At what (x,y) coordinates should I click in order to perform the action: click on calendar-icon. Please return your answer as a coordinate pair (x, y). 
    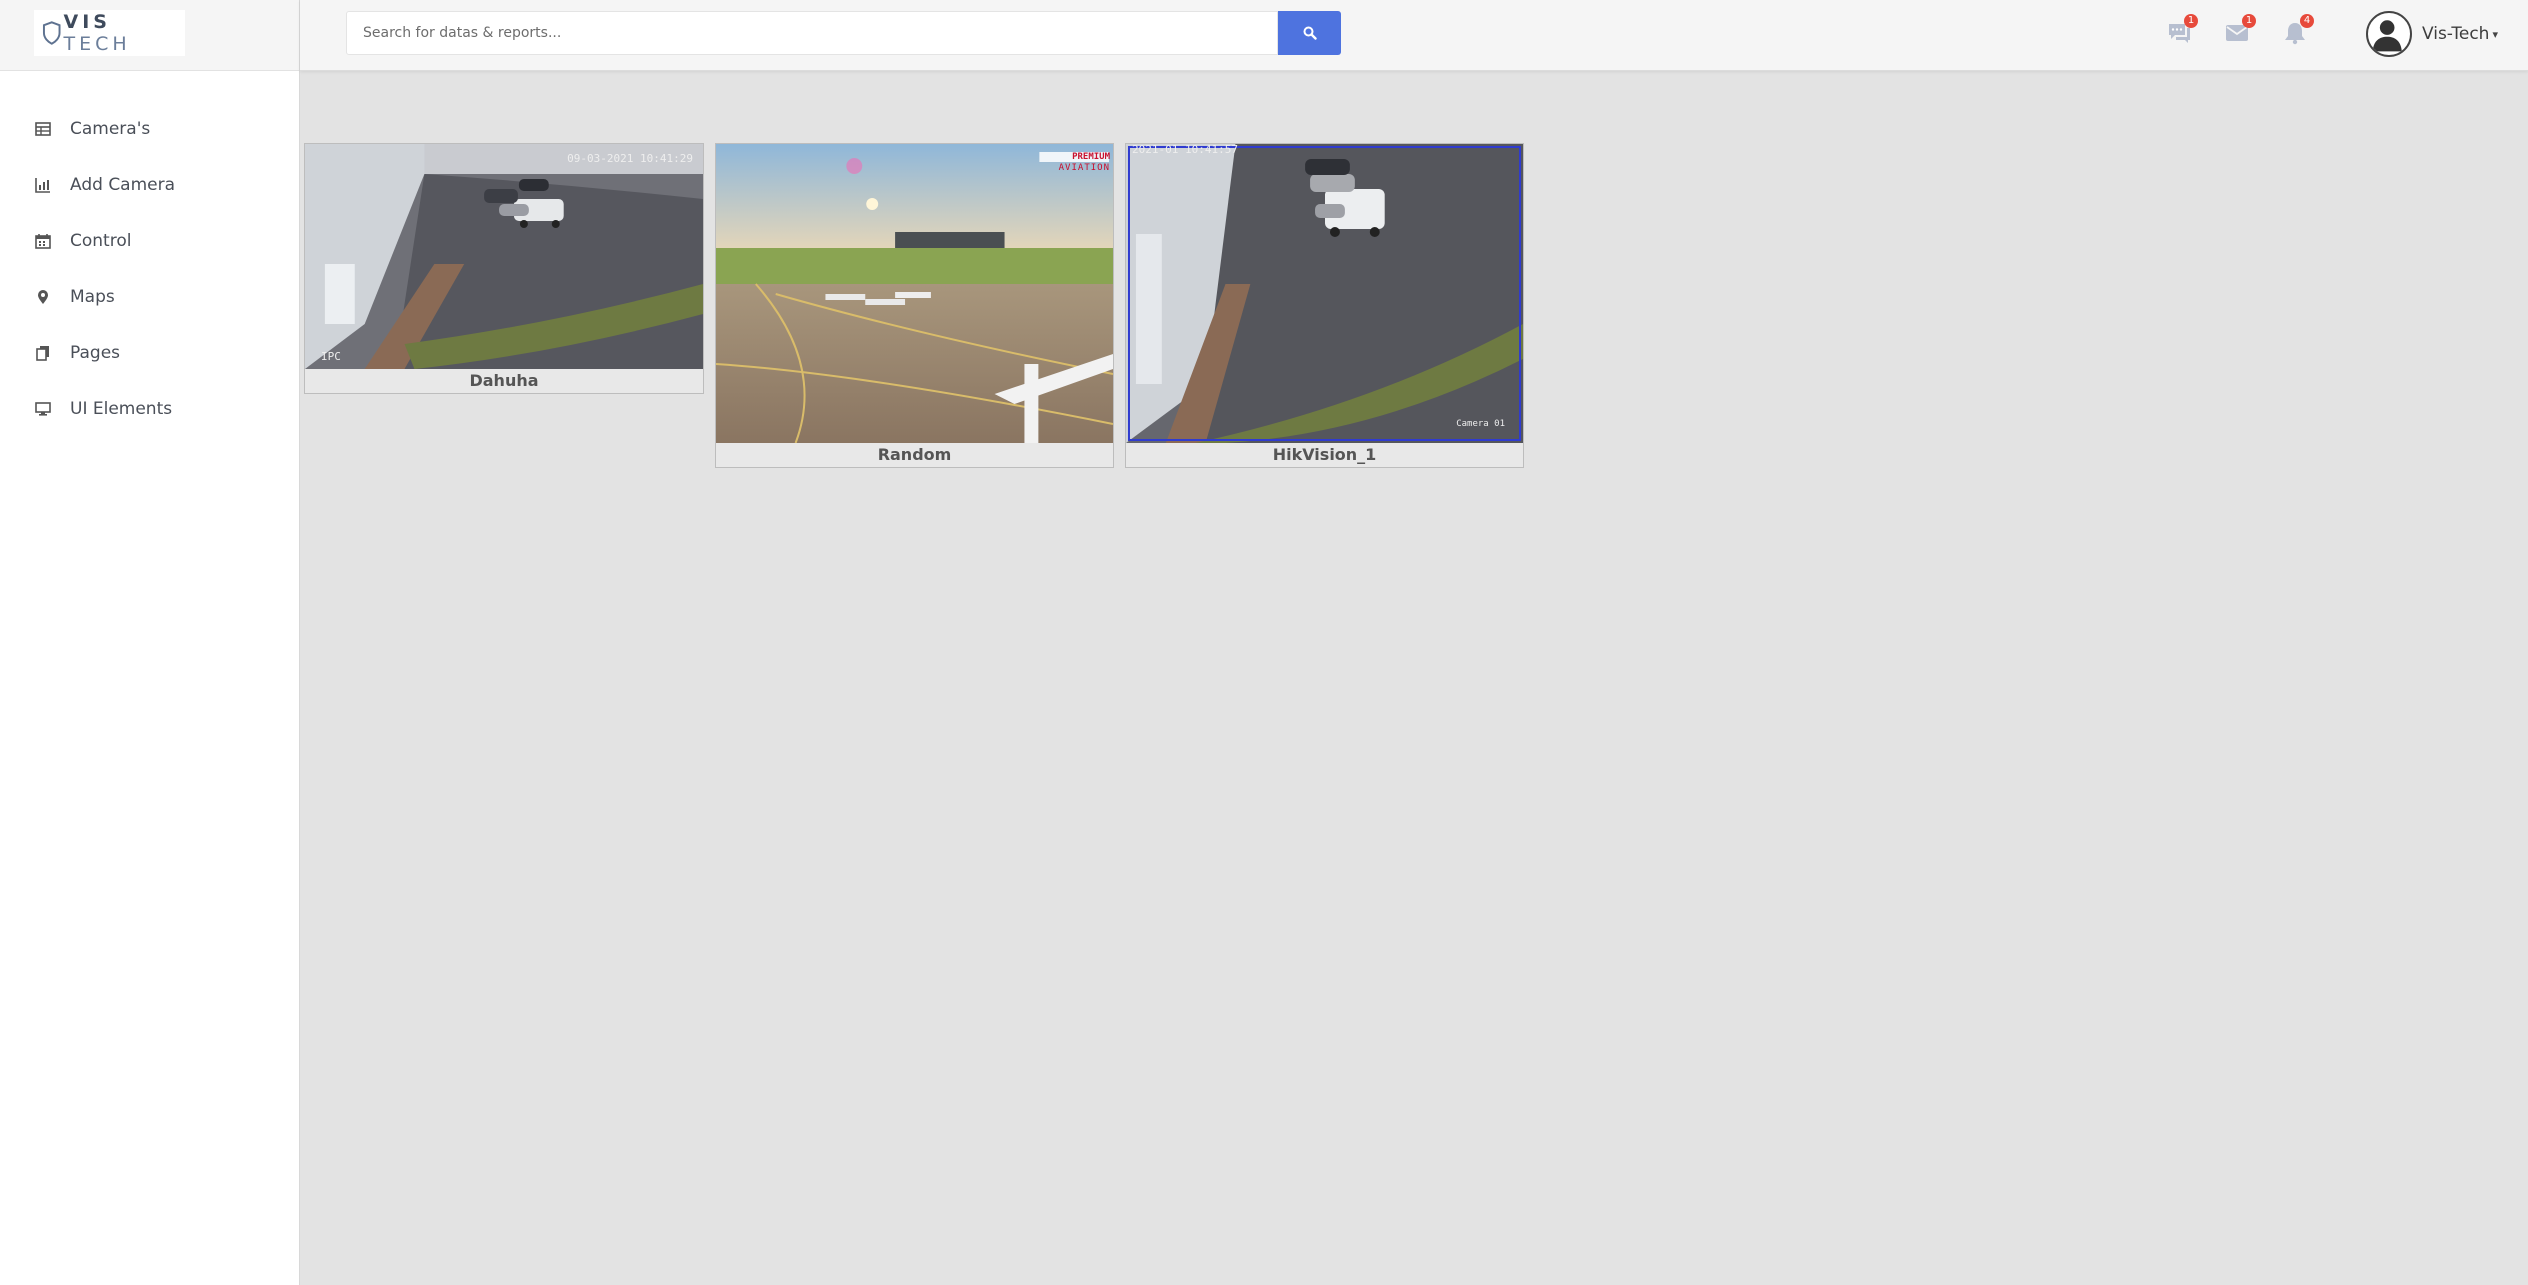
    Looking at the image, I should click on (43, 241).